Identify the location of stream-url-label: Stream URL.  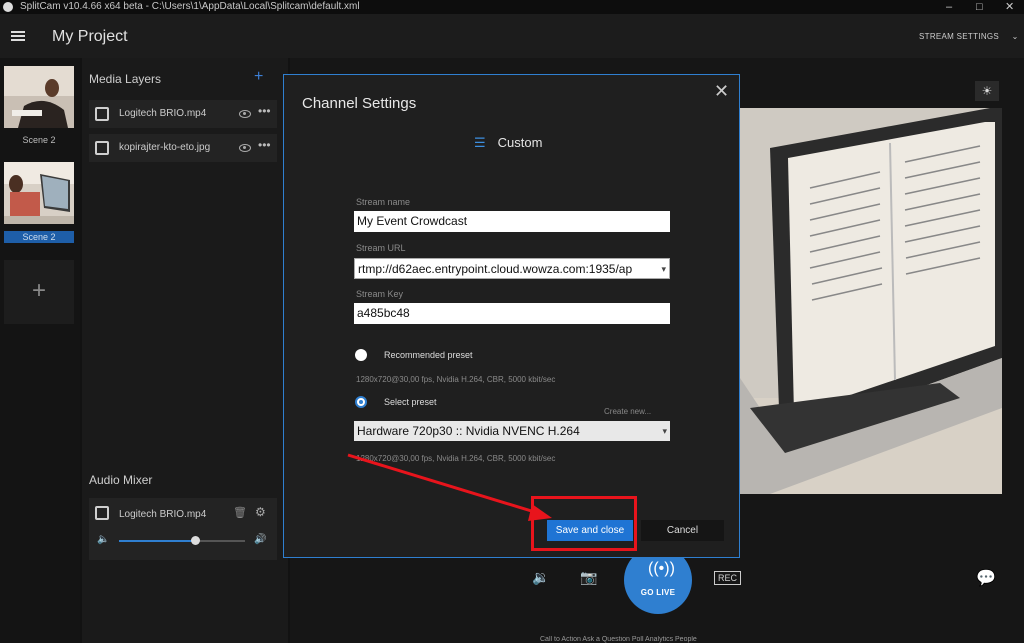
(381, 248).